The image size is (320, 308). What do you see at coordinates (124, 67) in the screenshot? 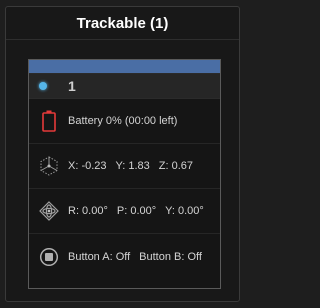
I see `trackable-color-strip` at bounding box center [124, 67].